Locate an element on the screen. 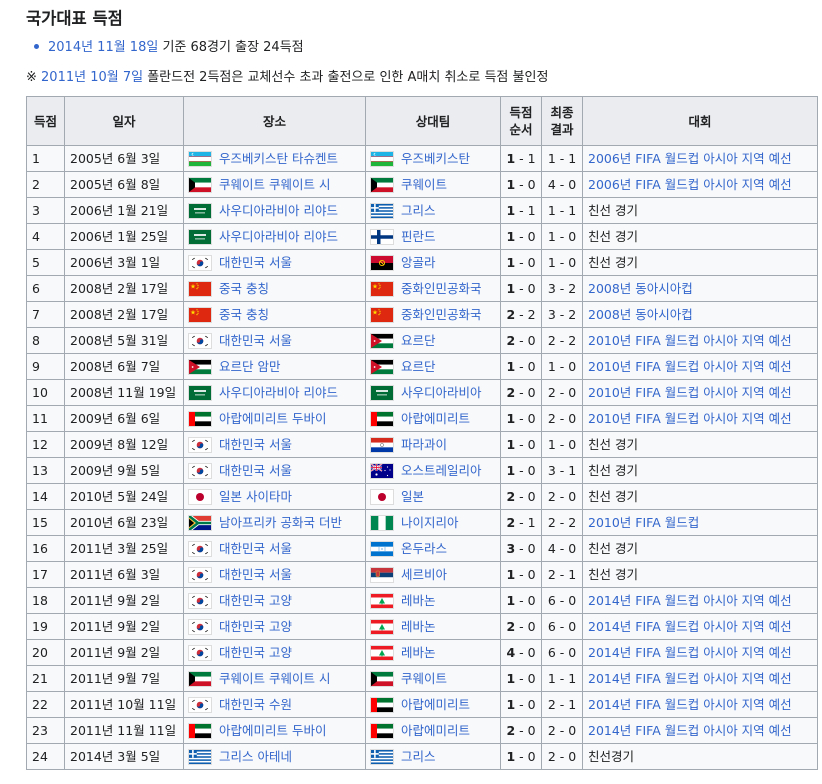 This screenshot has width=822, height=784. venue-link: 요르단 암만 is located at coordinates (249, 366).